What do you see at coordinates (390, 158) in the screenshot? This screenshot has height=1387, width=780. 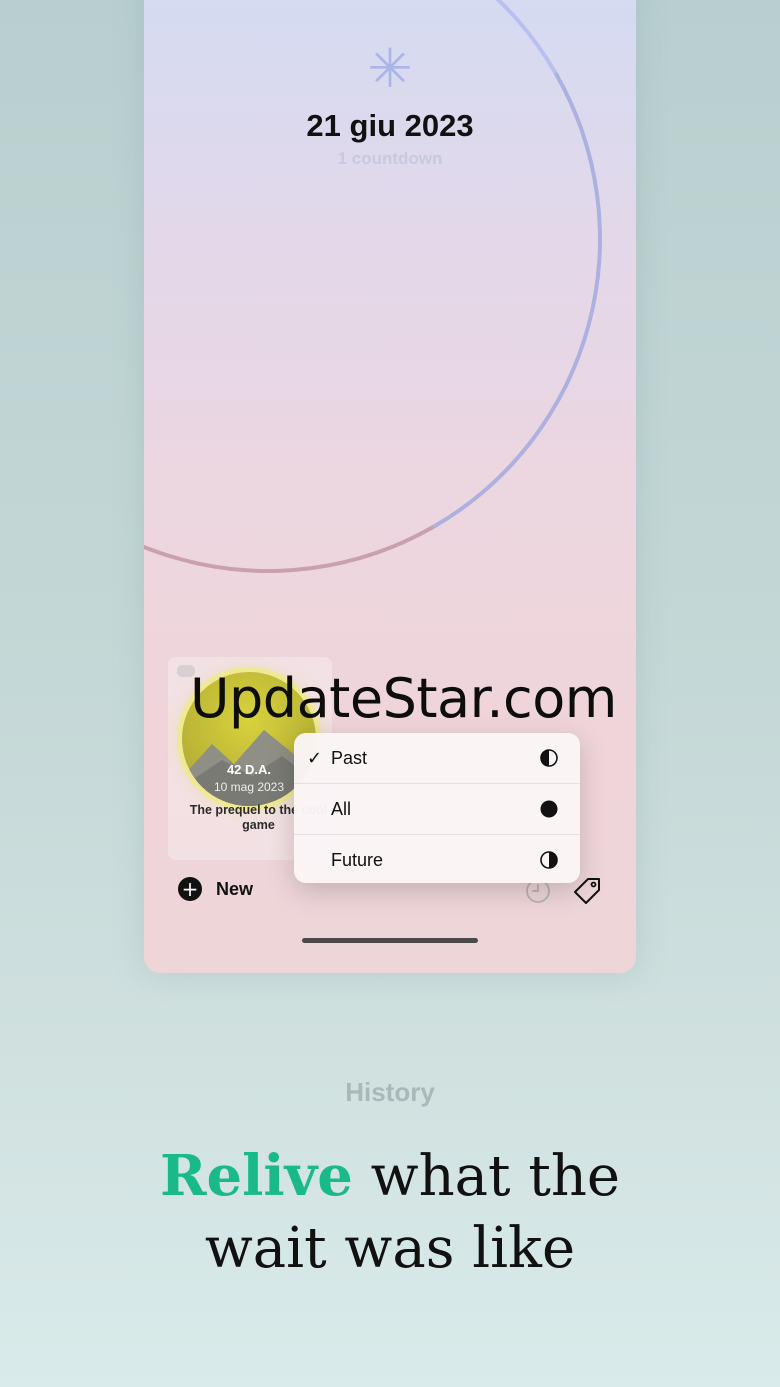 I see `countdown-count: 1 countdown` at bounding box center [390, 158].